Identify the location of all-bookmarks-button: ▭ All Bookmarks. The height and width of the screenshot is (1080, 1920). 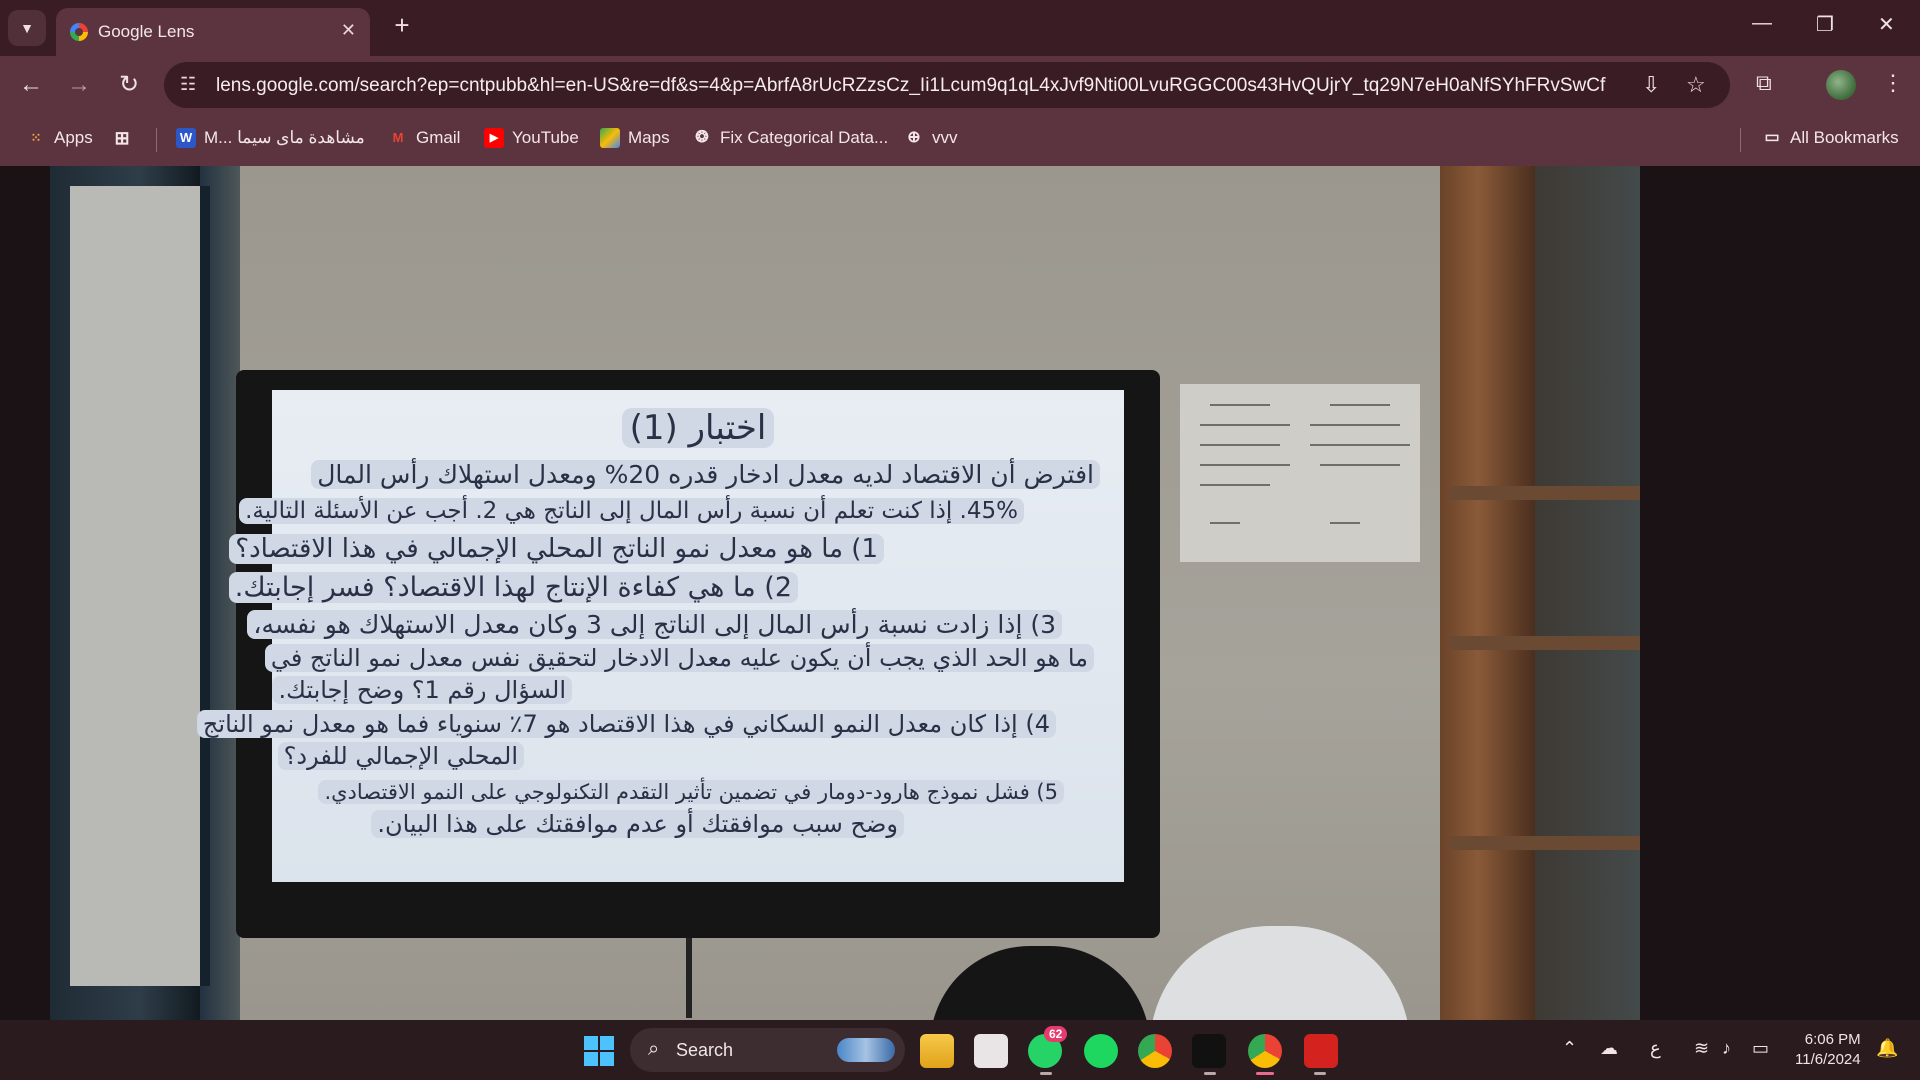
(1830, 138).